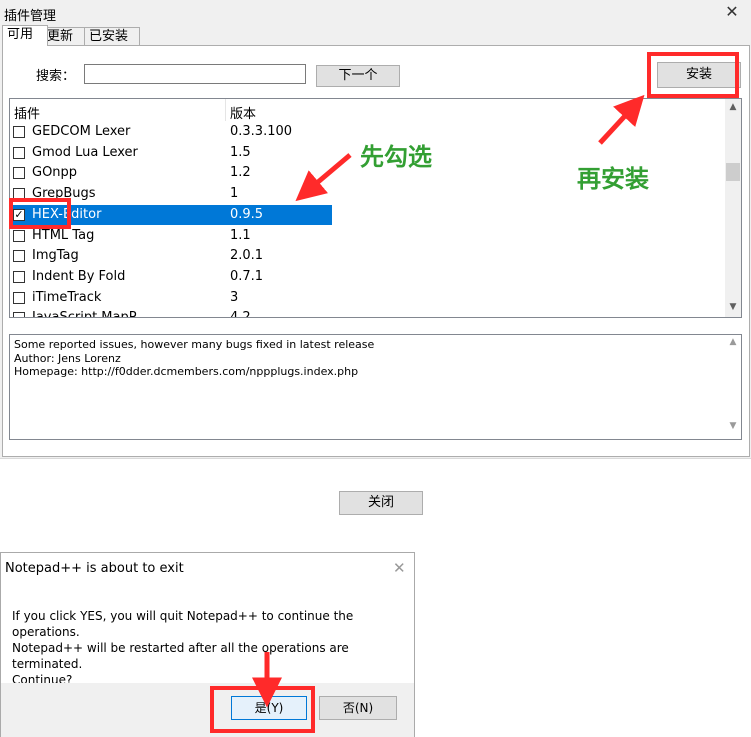 Image resolution: width=751 pixels, height=737 pixels. I want to click on plugin-row: GEDCOM Lexer 0.3.3.100, so click(171, 132).